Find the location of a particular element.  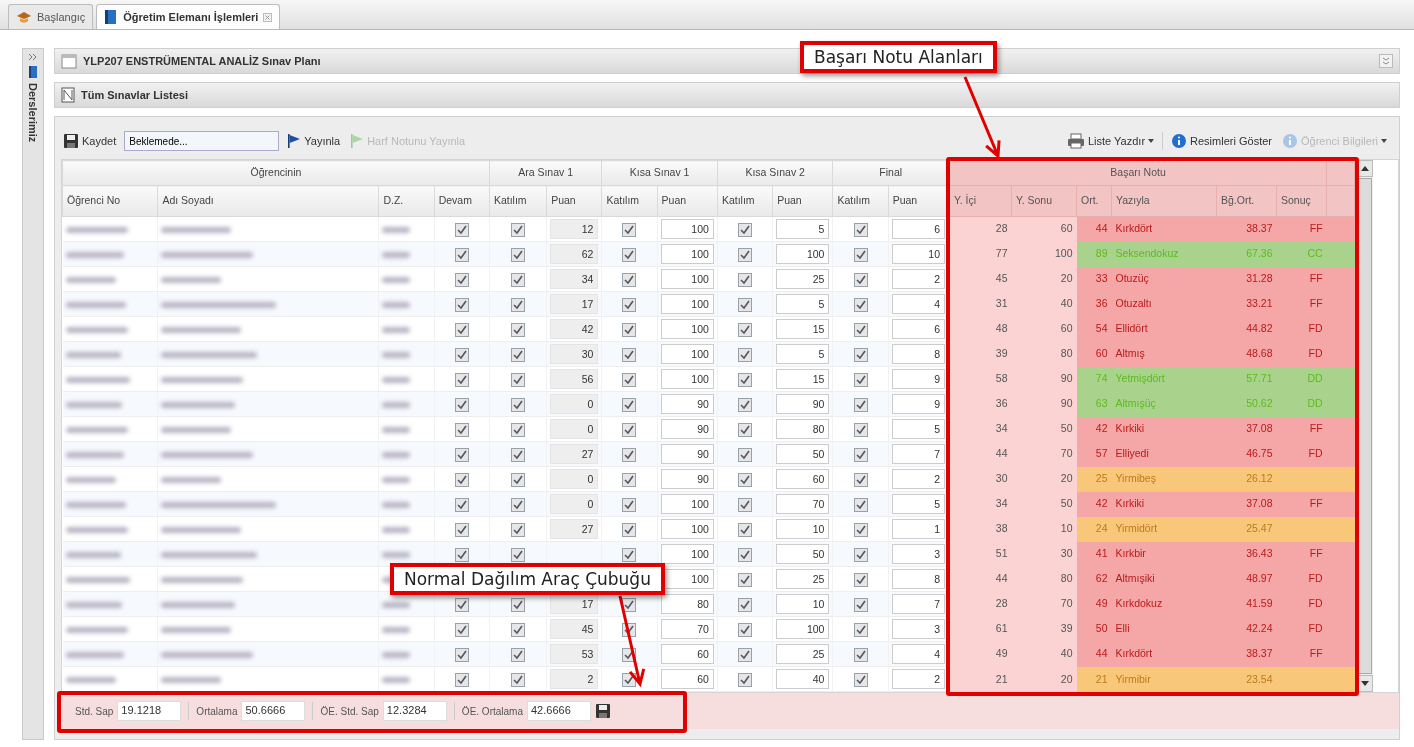

scroll-up-icon is located at coordinates (1364, 168).